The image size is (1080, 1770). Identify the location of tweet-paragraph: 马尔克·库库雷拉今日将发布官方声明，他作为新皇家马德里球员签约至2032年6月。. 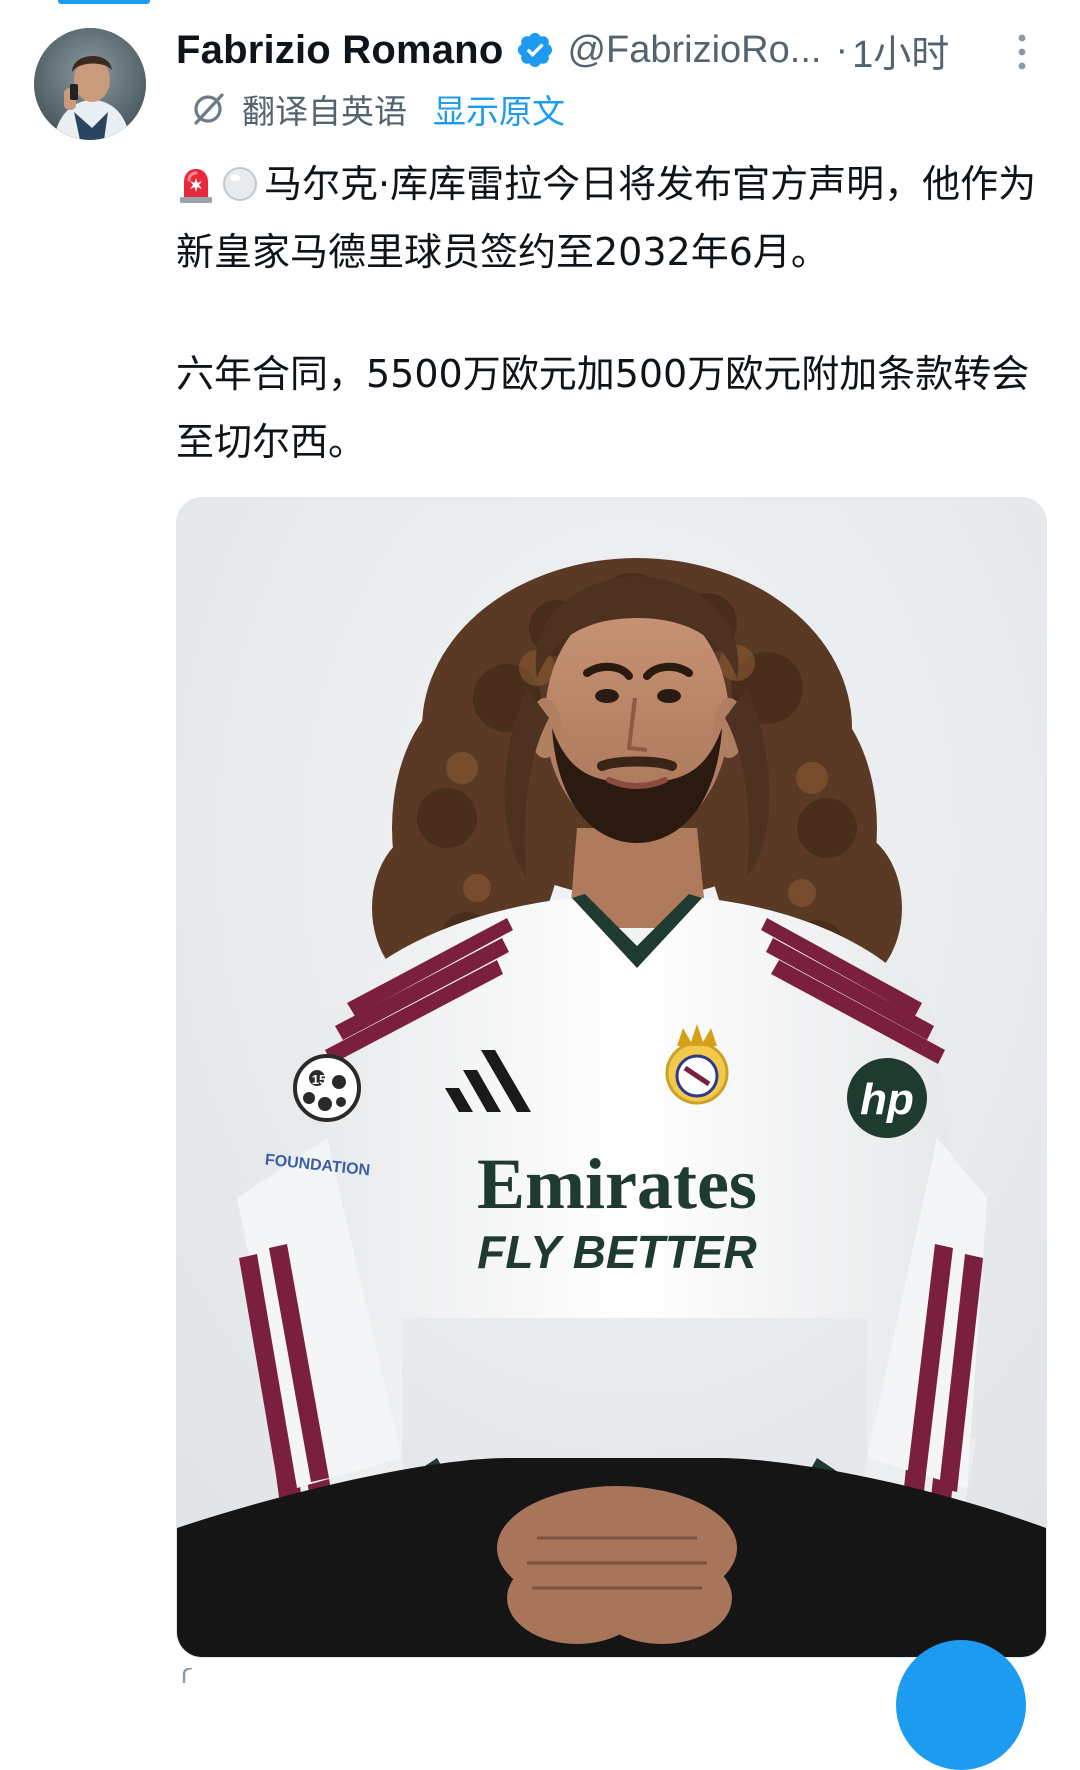
(618, 218).